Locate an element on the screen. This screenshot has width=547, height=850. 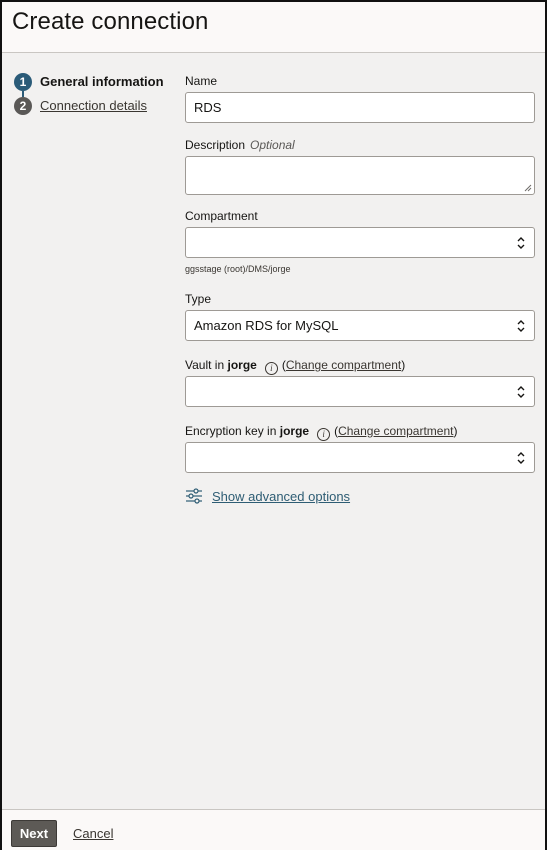
vault-label-prefix: Vault in is located at coordinates (205, 365).